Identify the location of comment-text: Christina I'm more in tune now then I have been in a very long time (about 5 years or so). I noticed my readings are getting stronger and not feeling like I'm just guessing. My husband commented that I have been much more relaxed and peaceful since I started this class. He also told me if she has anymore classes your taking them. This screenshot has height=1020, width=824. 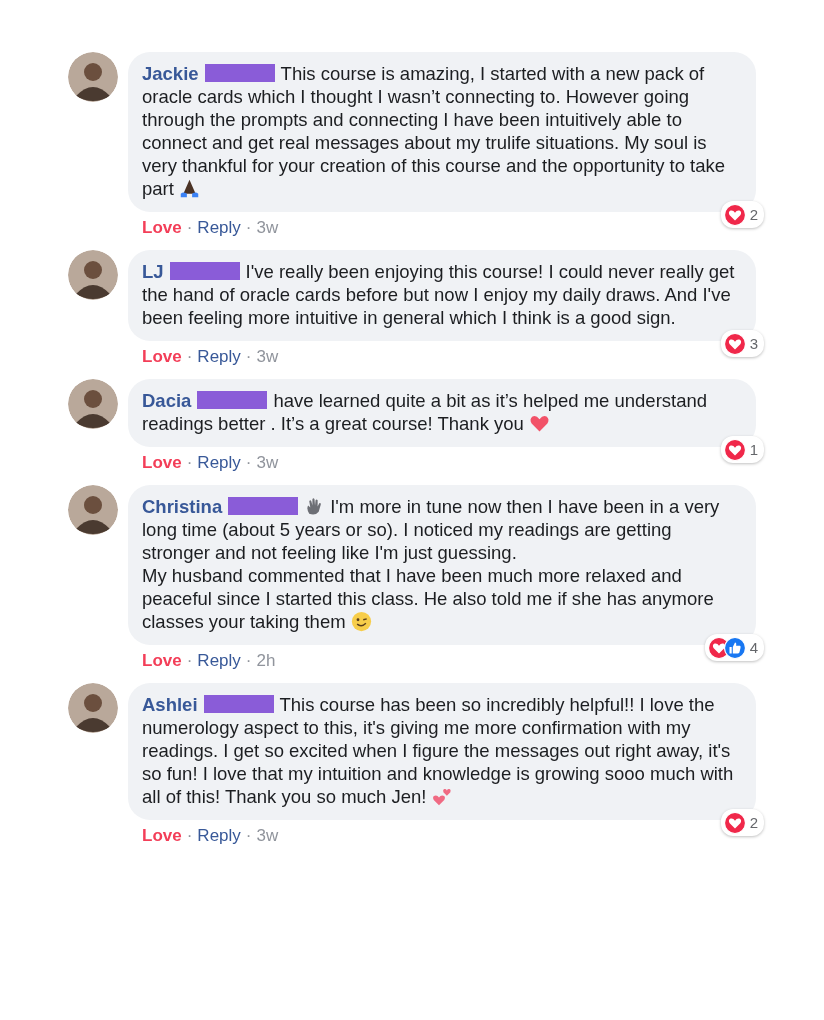
(431, 564).